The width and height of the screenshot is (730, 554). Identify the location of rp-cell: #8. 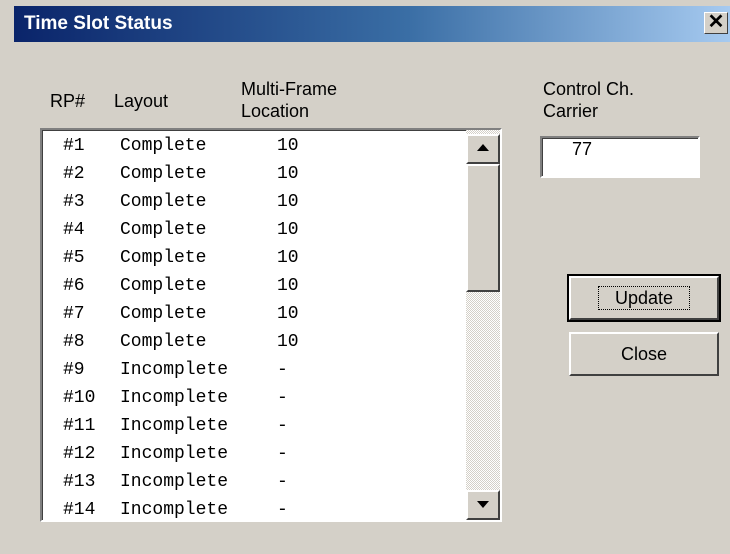
(74, 342).